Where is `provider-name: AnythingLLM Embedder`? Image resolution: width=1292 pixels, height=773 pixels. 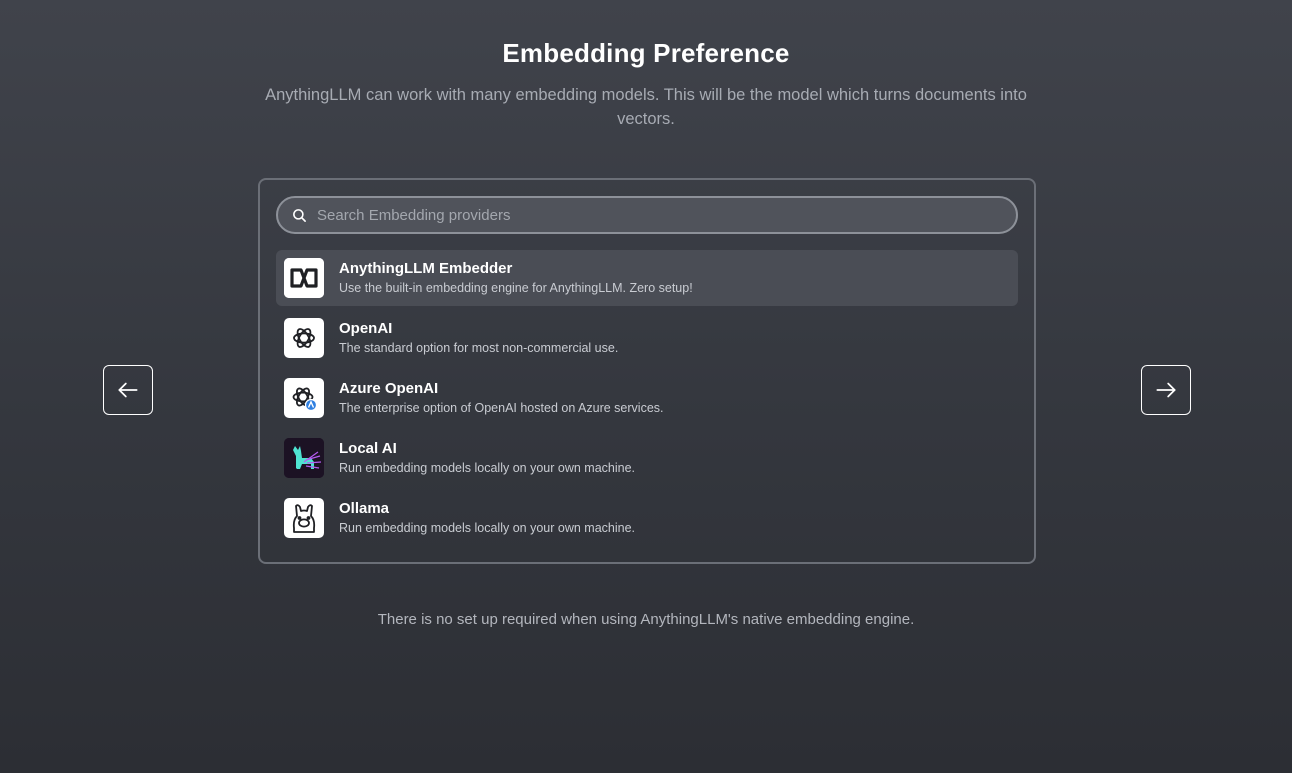
provider-name: AnythingLLM Embedder is located at coordinates (426, 268).